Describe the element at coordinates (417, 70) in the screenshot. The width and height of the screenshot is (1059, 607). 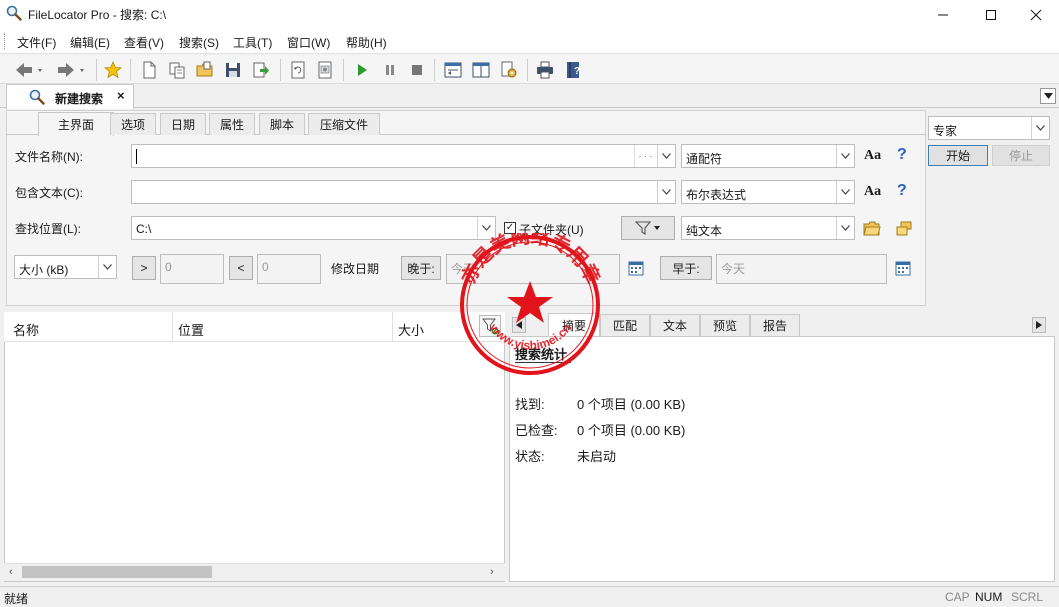
I see `stop-search-button` at that location.